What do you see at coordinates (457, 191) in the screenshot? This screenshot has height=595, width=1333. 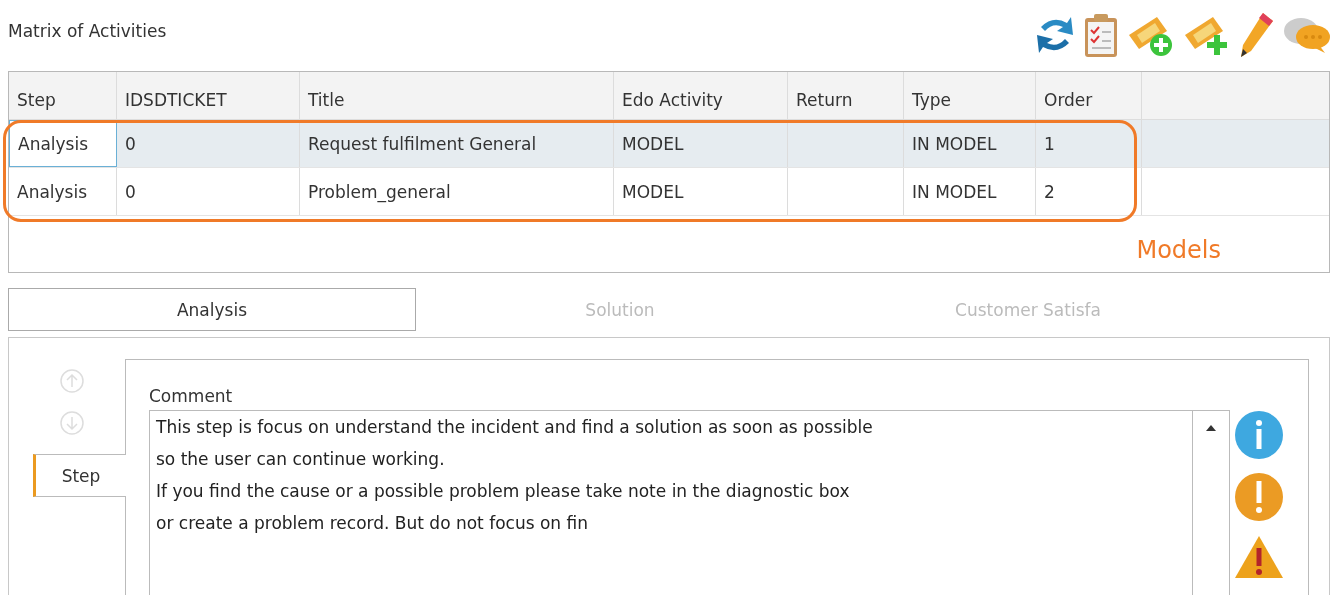 I see `table-cell: Problem_general` at bounding box center [457, 191].